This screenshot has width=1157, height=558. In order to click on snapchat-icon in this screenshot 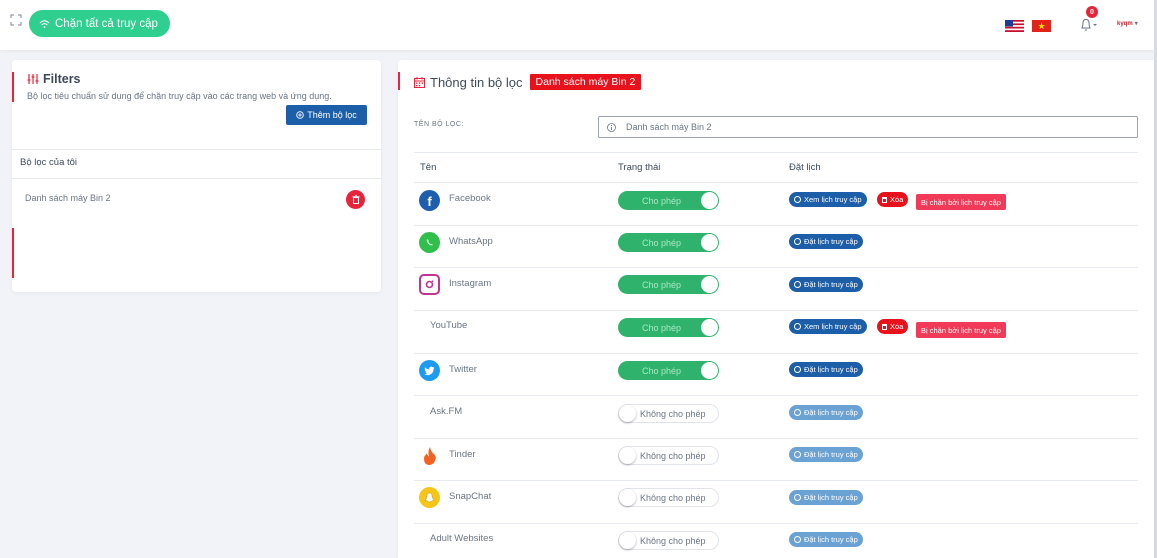, I will do `click(429, 497)`.